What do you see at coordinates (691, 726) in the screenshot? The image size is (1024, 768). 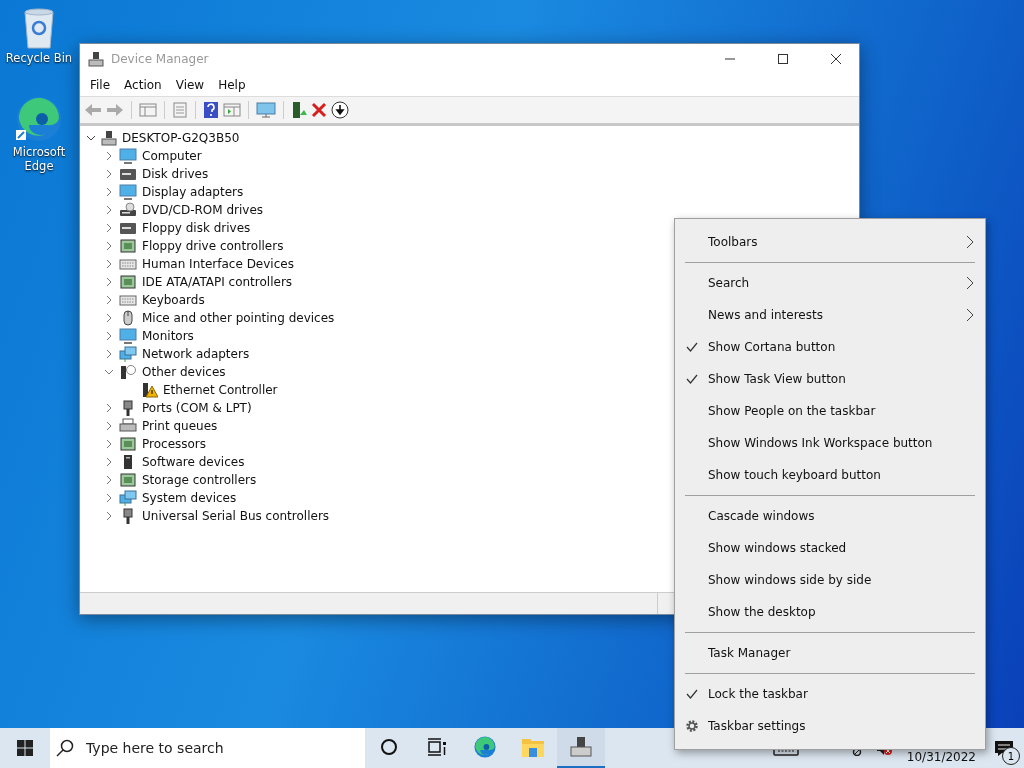 I see `settings-icon` at bounding box center [691, 726].